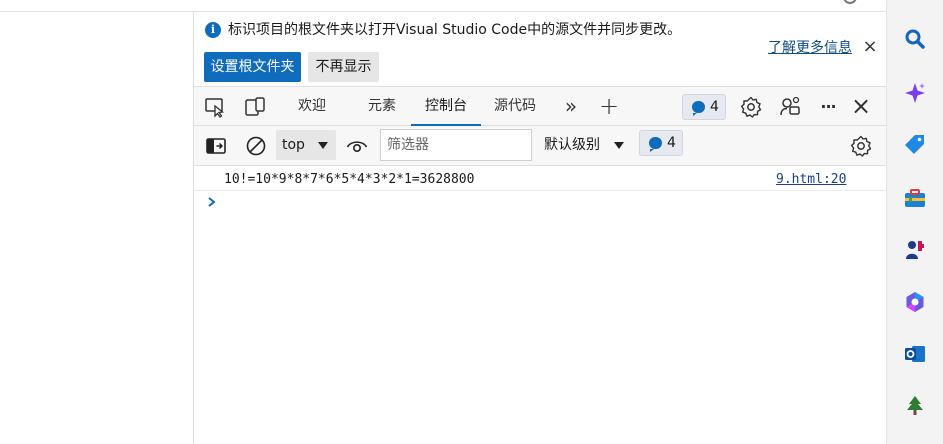 The width and height of the screenshot is (943, 444). I want to click on inspect-element-icon, so click(215, 107).